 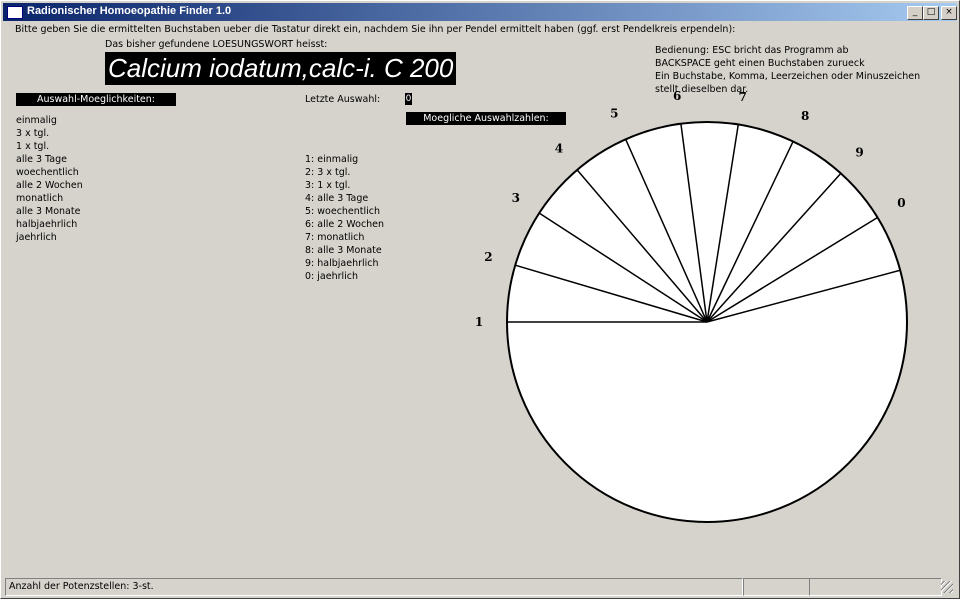 I want to click on app-icon, so click(x=15, y=12).